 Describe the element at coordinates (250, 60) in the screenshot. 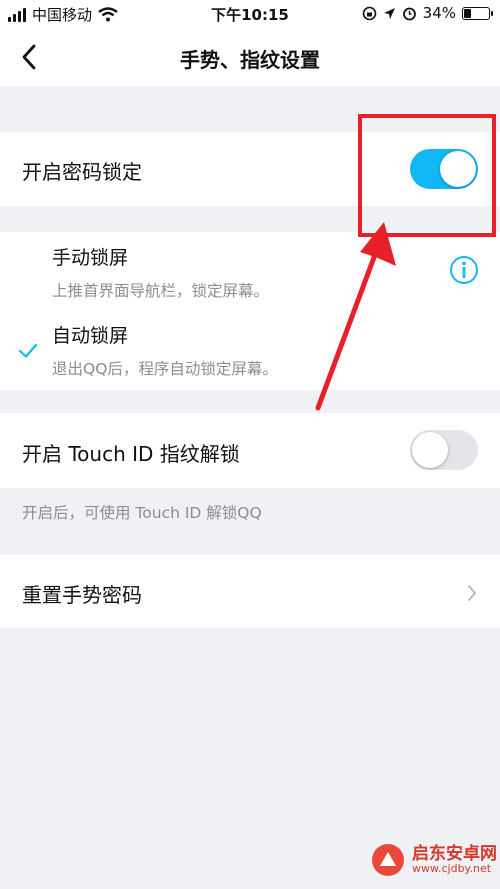

I see `page-title: 手势、指纹设置` at that location.